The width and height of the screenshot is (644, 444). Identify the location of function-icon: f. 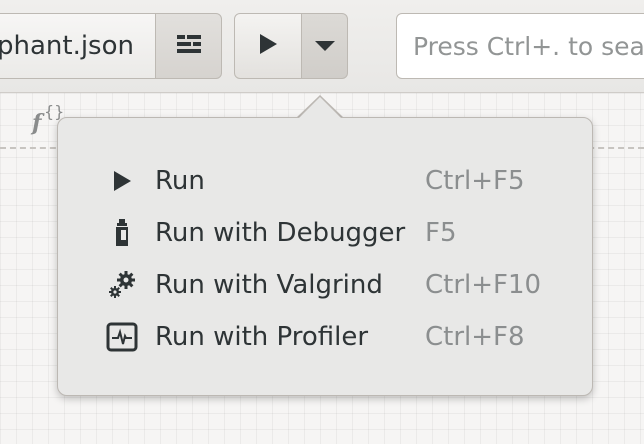
(37, 123).